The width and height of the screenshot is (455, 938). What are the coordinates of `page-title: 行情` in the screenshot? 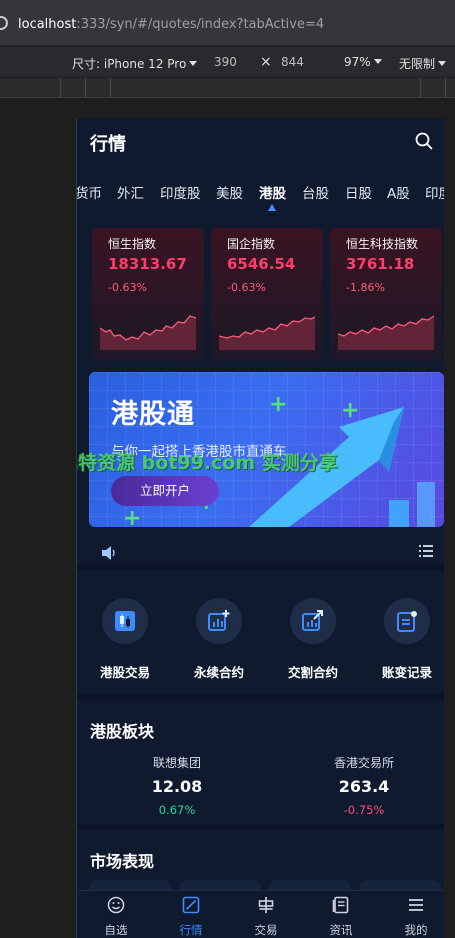 It's located at (108, 144).